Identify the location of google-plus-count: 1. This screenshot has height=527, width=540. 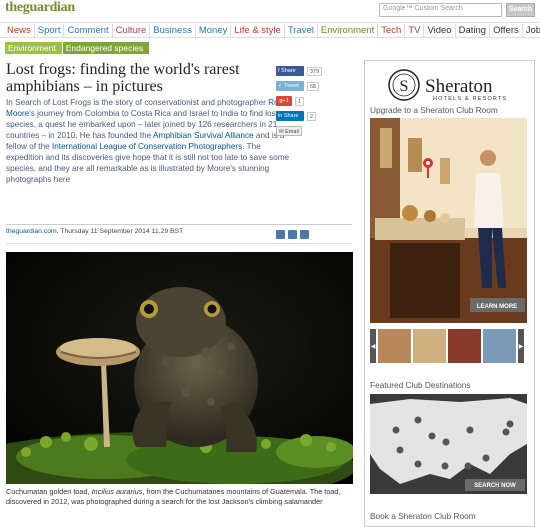
(300, 101).